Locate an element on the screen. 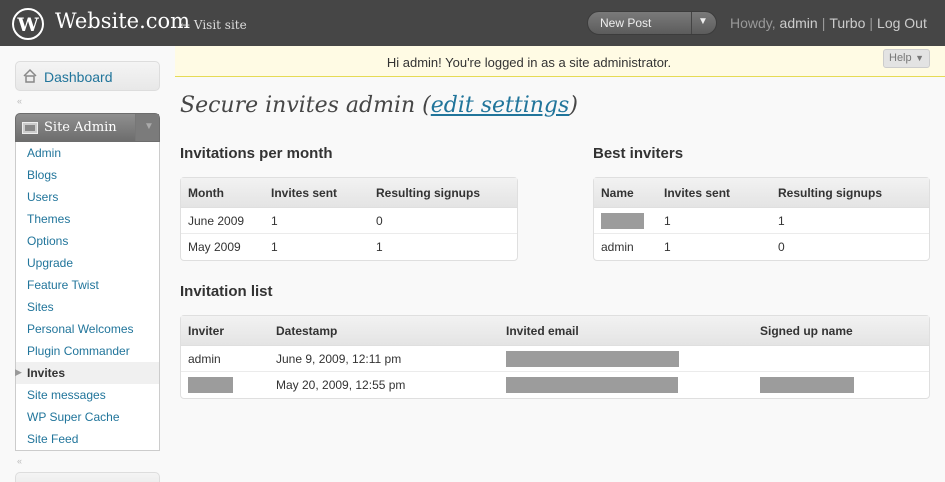 The height and width of the screenshot is (482, 945). redacted-inviter is located at coordinates (210, 385).